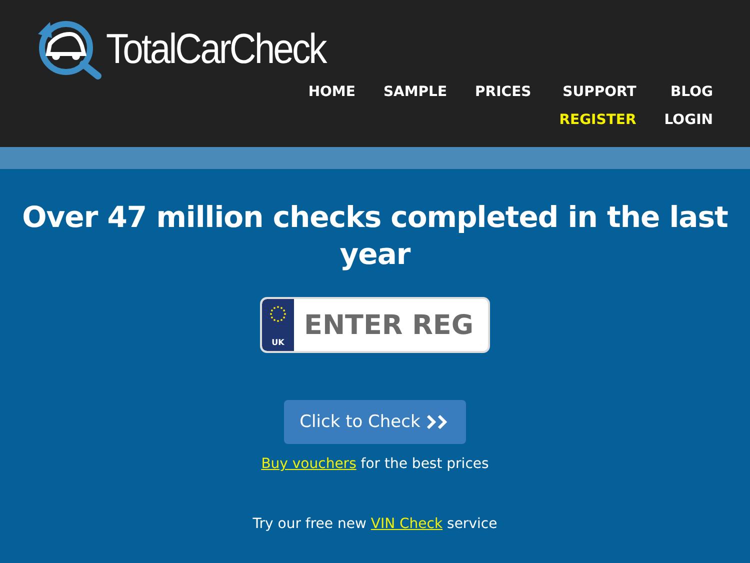  Describe the element at coordinates (503, 92) in the screenshot. I see `nav-link: PRICES` at that location.